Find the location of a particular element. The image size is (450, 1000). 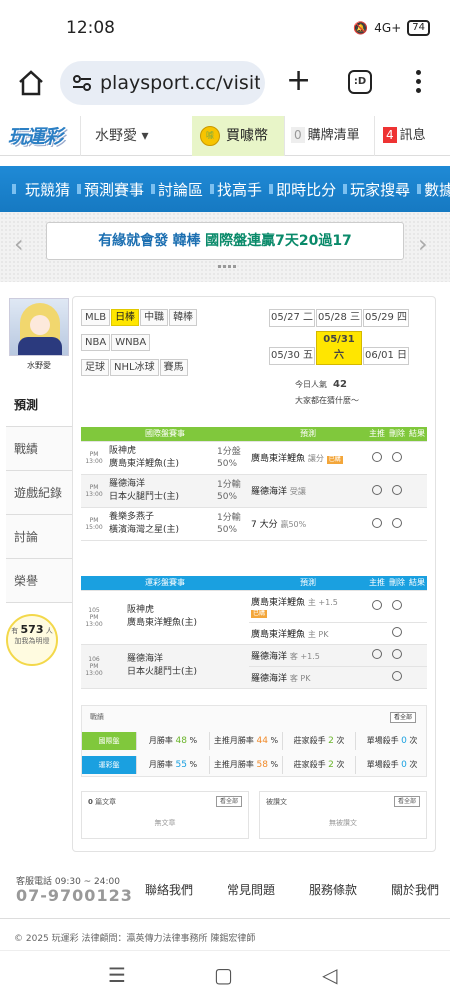

address-bar: playsport.cc/visit is located at coordinates (162, 83).